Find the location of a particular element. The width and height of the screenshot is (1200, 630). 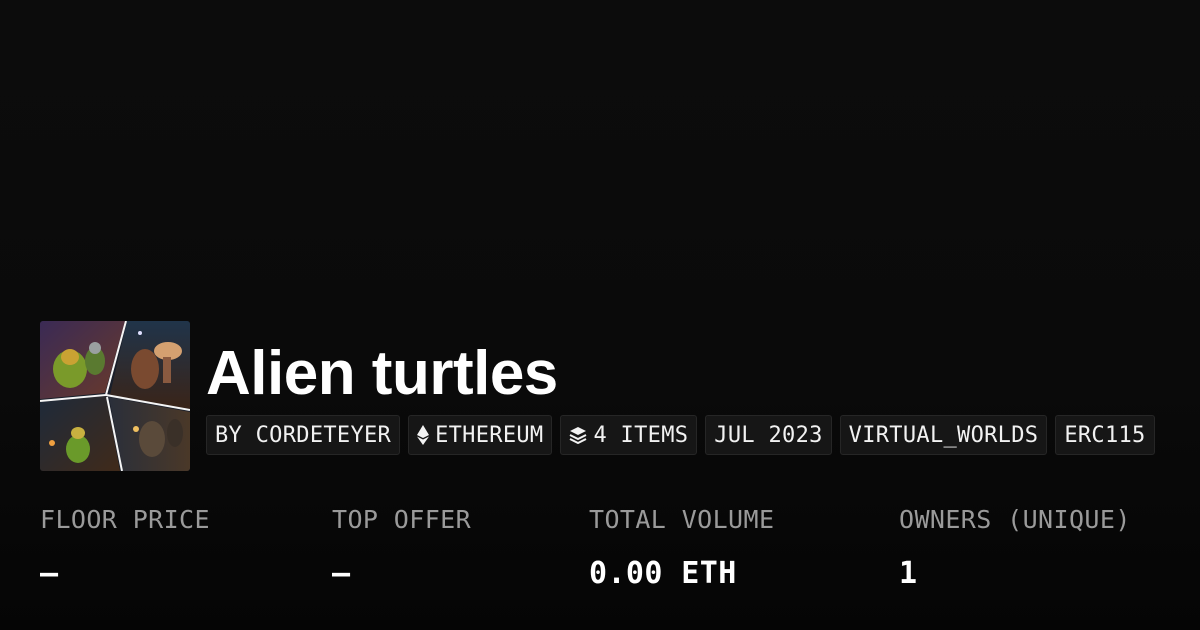

category-tag: VIRTUAL_WORLDS is located at coordinates (943, 435).